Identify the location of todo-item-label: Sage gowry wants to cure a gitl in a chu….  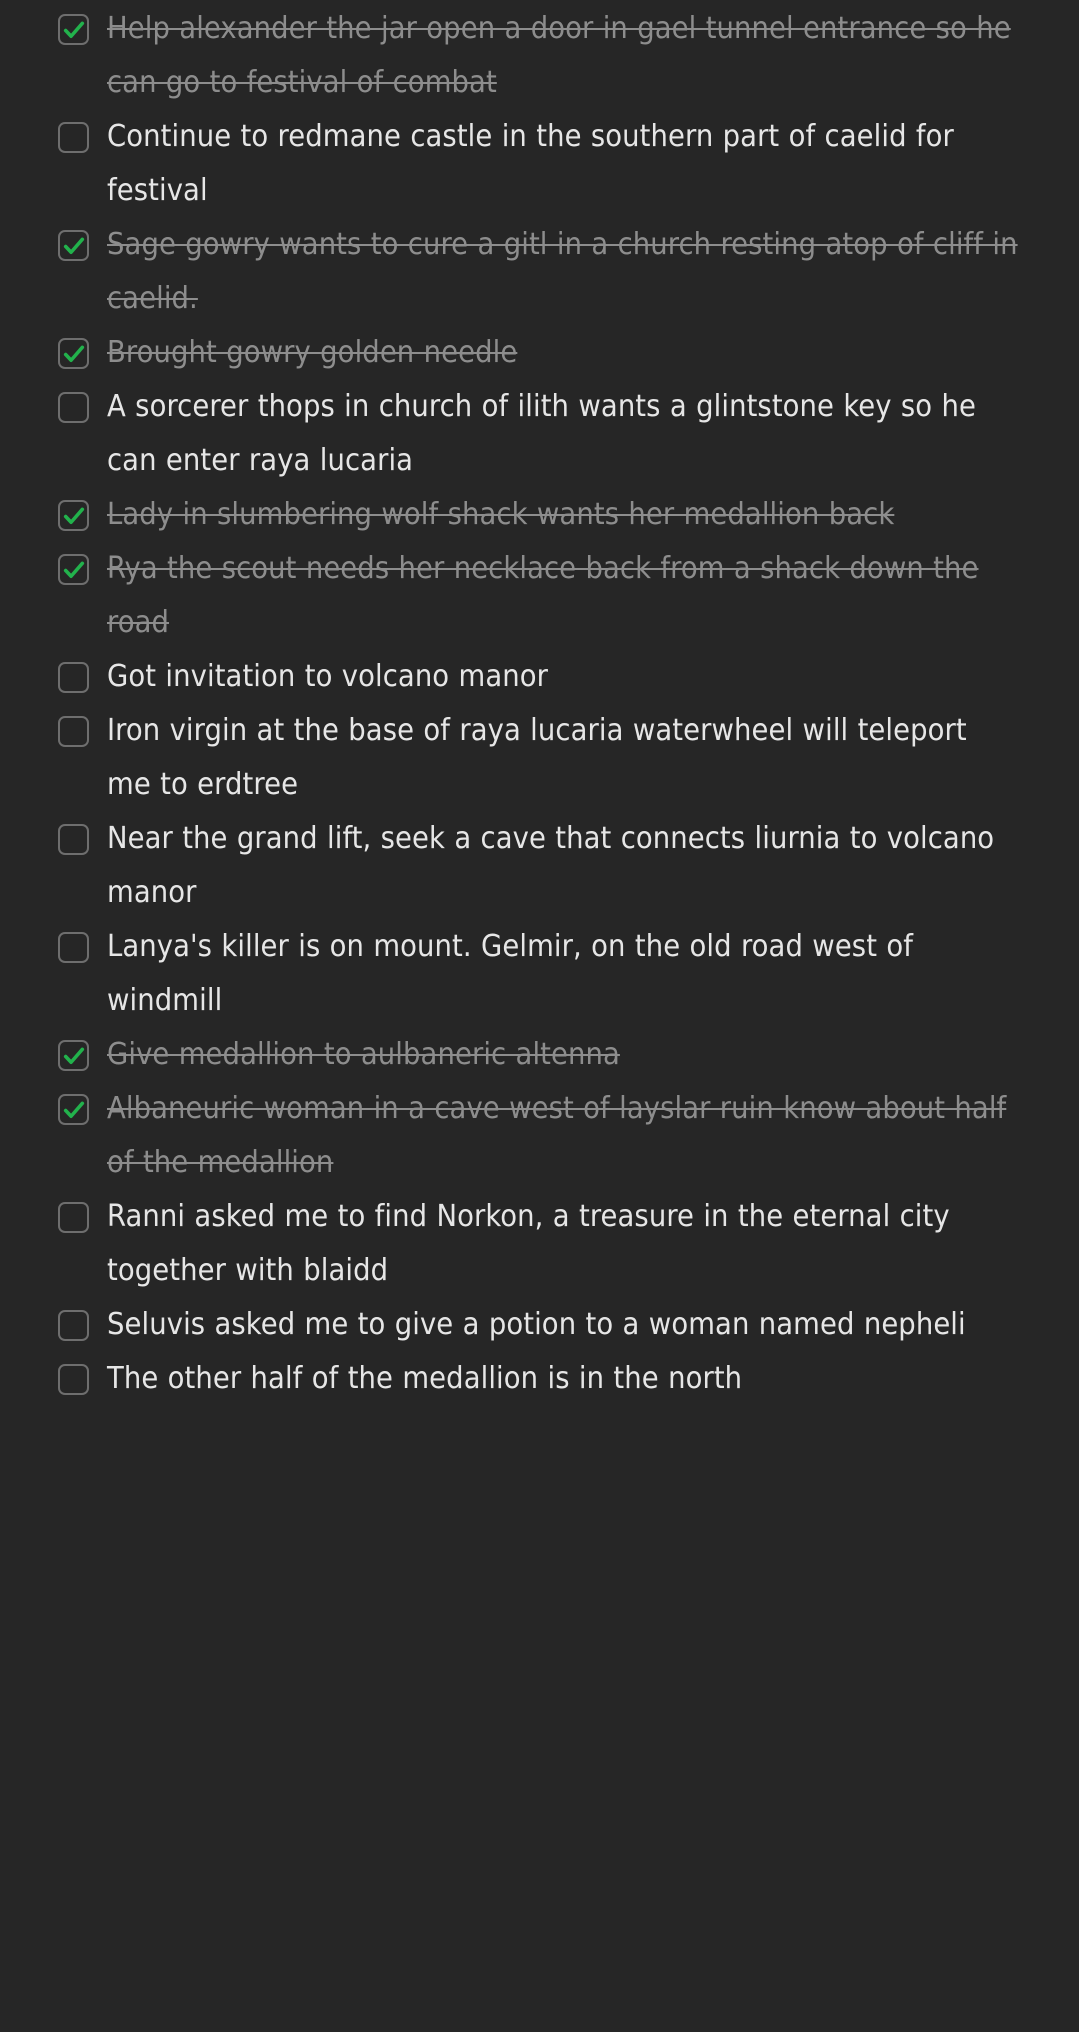
(562, 271).